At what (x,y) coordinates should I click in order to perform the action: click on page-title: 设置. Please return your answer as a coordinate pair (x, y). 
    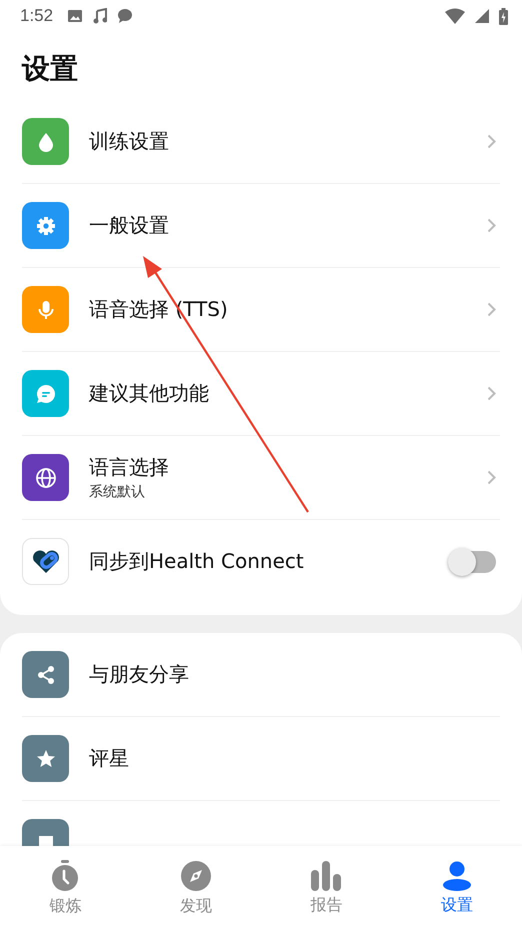
    Looking at the image, I should click on (50, 69).